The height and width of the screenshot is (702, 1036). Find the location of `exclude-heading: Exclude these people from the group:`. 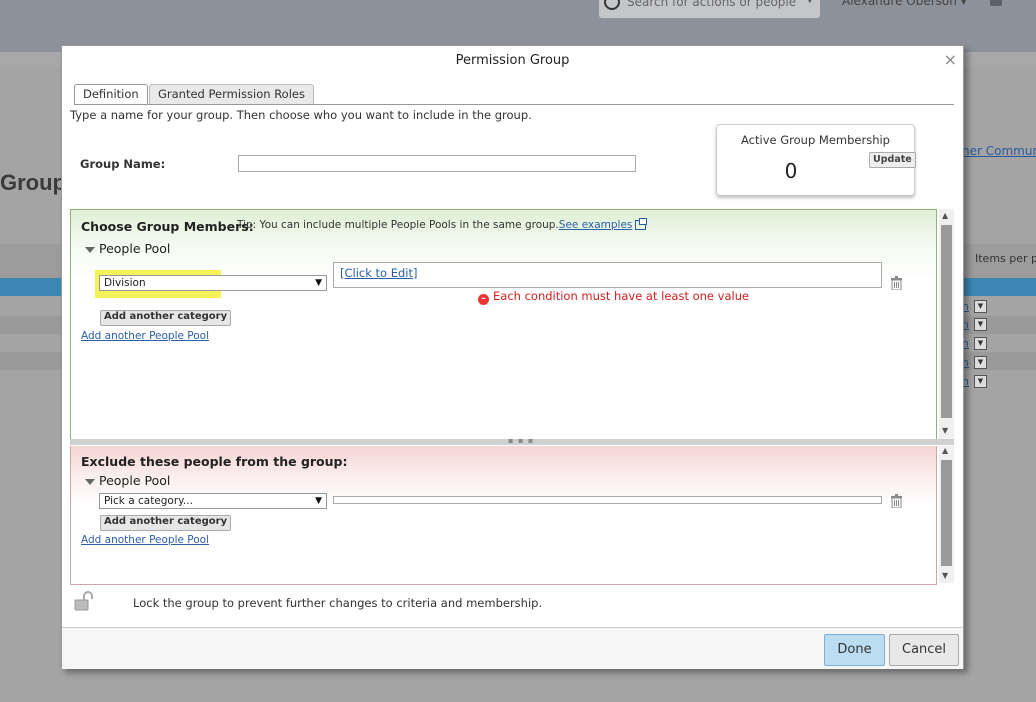

exclude-heading: Exclude these people from the group: is located at coordinates (214, 461).